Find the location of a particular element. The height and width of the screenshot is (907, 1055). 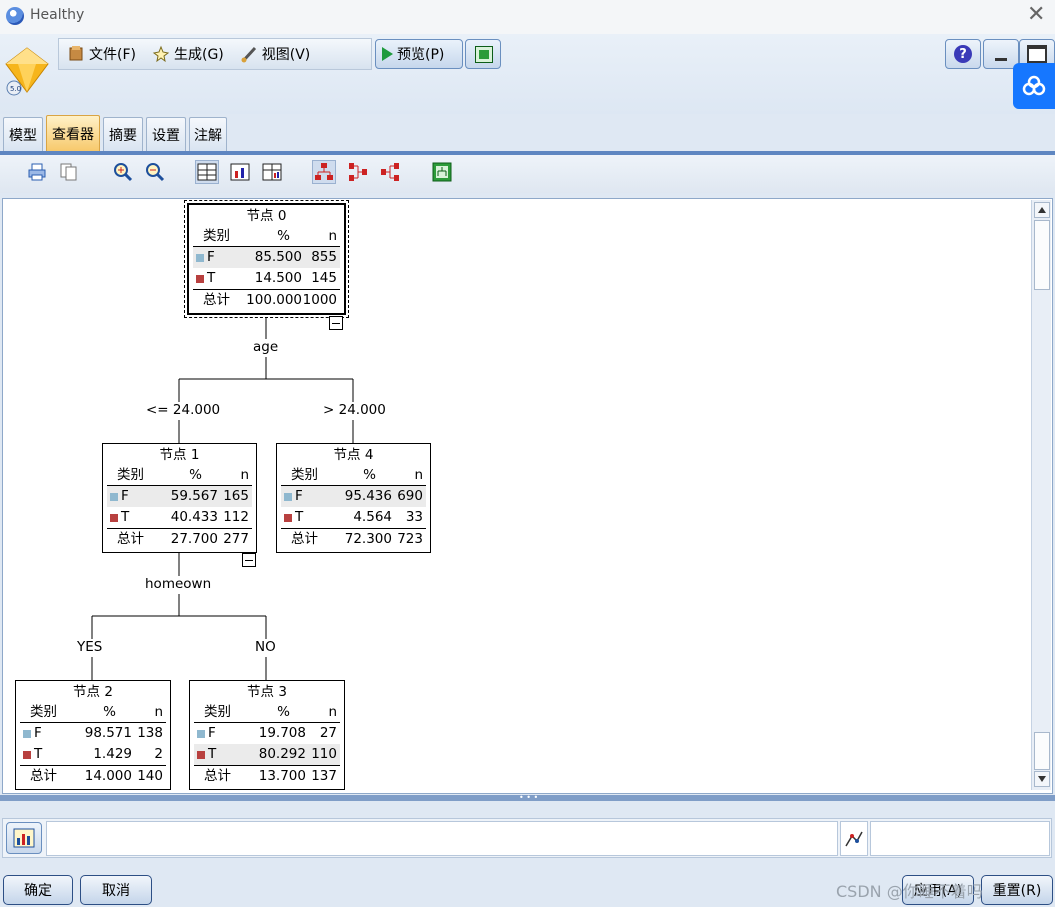

node-row-t: T 40.433 112 is located at coordinates (179, 517).